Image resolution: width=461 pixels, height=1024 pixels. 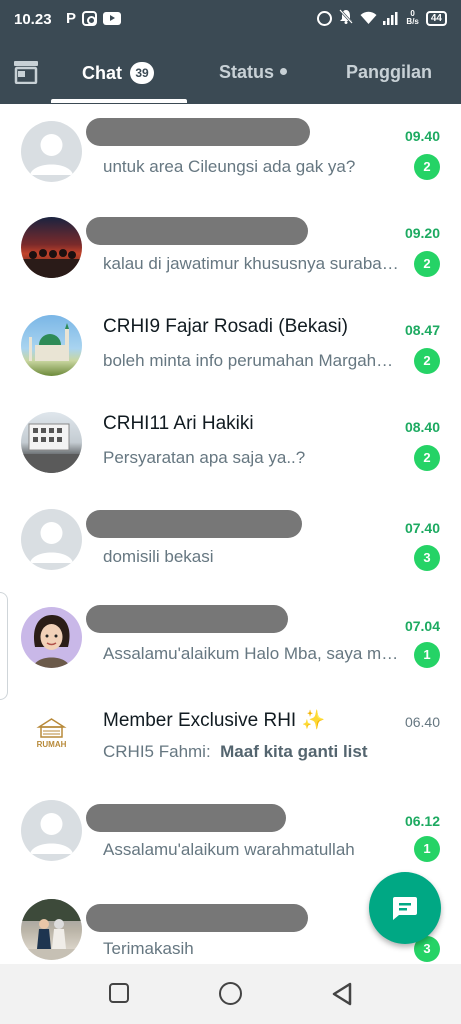 What do you see at coordinates (229, 849) in the screenshot?
I see `last-message: Assalamu'alaikum warahmatullah` at bounding box center [229, 849].